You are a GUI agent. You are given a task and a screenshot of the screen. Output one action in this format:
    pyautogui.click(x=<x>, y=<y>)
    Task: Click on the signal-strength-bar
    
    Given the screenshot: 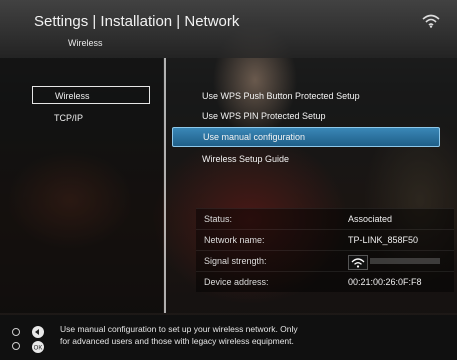 What is the action you would take?
    pyautogui.click(x=405, y=261)
    